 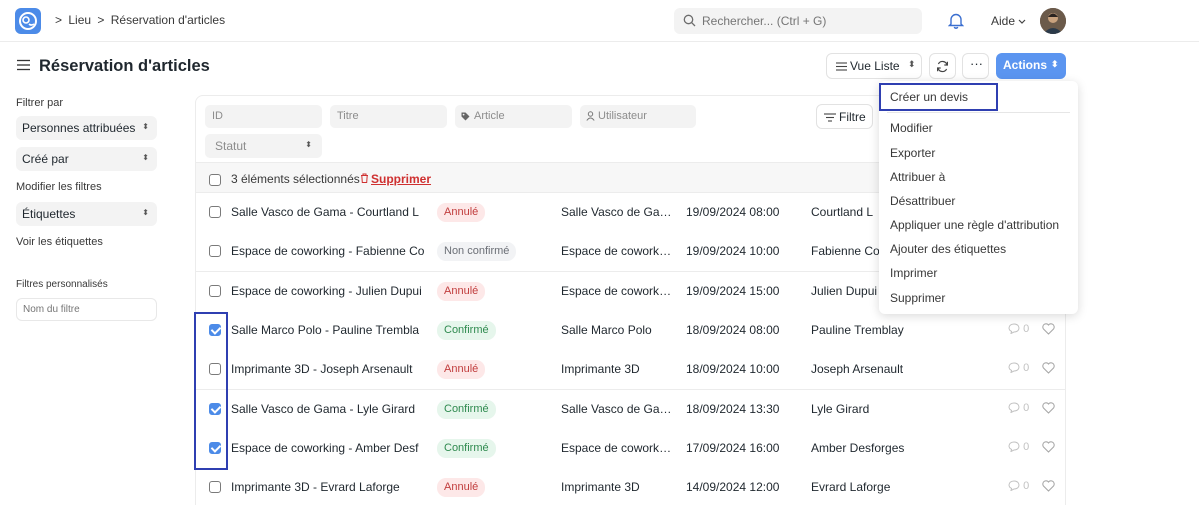 I want to click on filter-button: Filtre, so click(x=844, y=116).